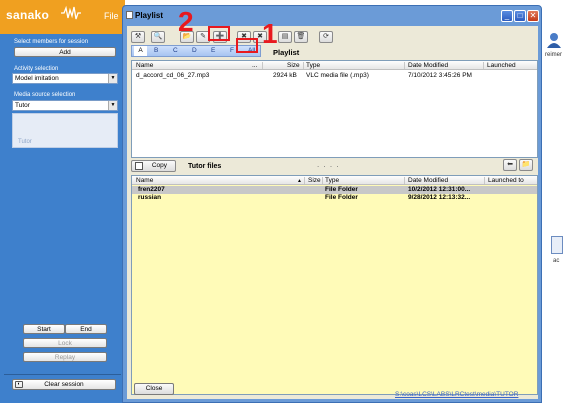  Describe the element at coordinates (19, 384) in the screenshot. I see `microphone-icon: ◐` at that location.